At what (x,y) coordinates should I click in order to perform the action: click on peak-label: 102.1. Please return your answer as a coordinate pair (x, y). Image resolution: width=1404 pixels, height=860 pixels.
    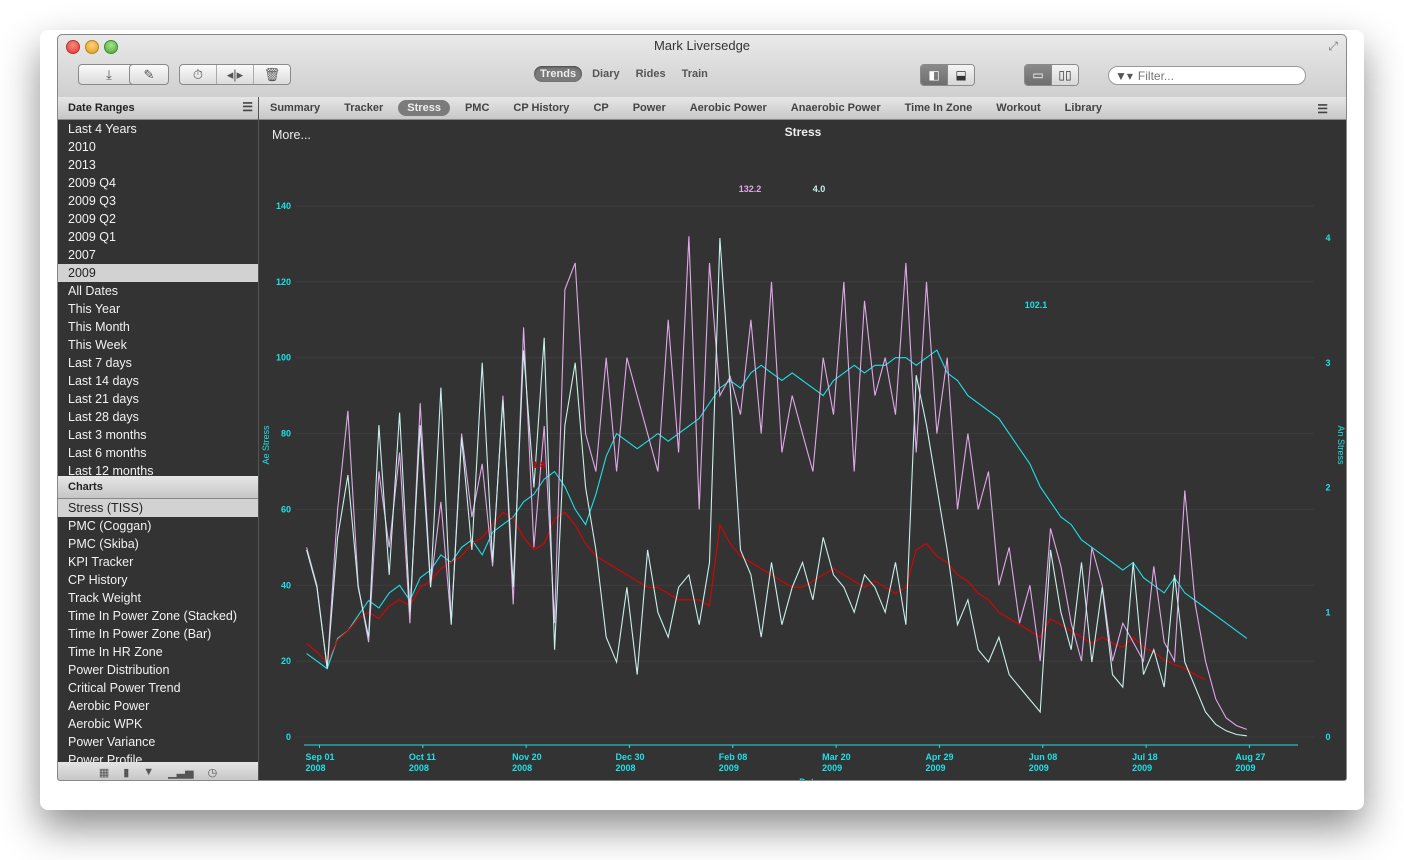
    Looking at the image, I should click on (1036, 305).